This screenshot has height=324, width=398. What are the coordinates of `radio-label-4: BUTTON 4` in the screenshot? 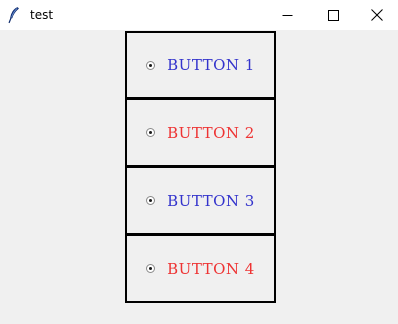 It's located at (211, 269).